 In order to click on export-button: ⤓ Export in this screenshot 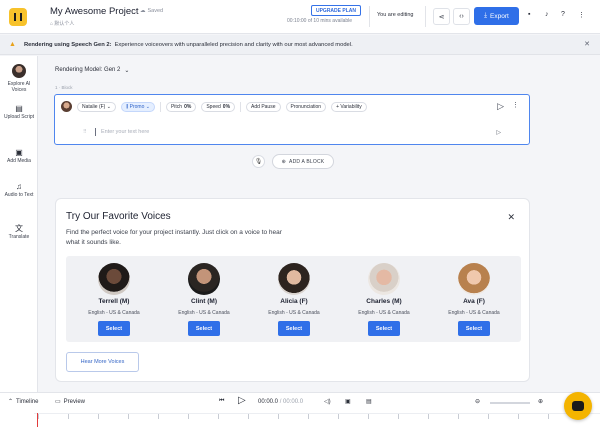, I will do `click(496, 16)`.